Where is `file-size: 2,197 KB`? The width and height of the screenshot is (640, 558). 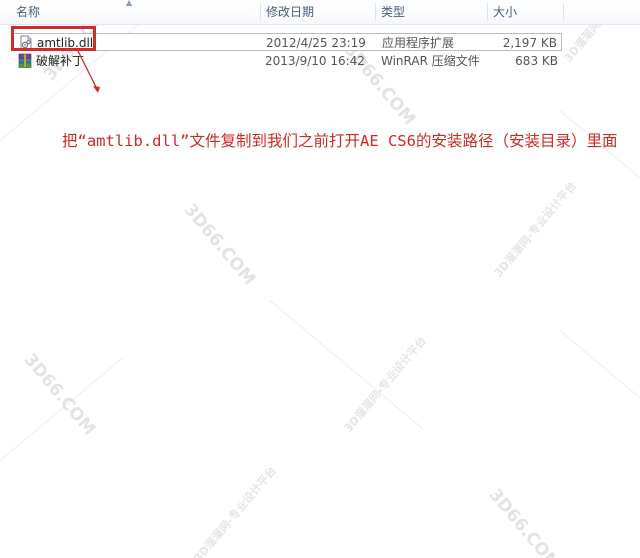 file-size: 2,197 KB is located at coordinates (529, 43).